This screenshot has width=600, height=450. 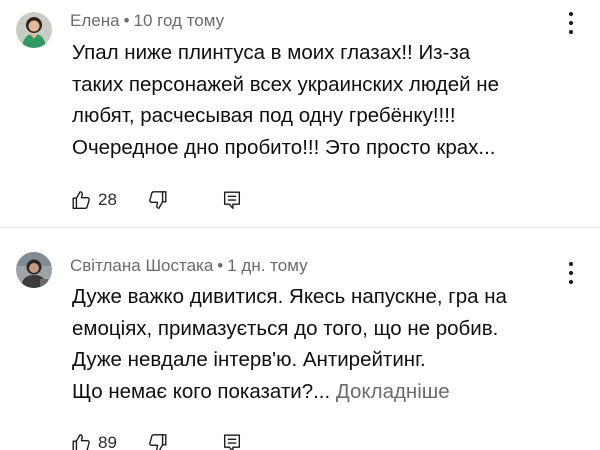 I want to click on like-count: 89, so click(x=107, y=441).